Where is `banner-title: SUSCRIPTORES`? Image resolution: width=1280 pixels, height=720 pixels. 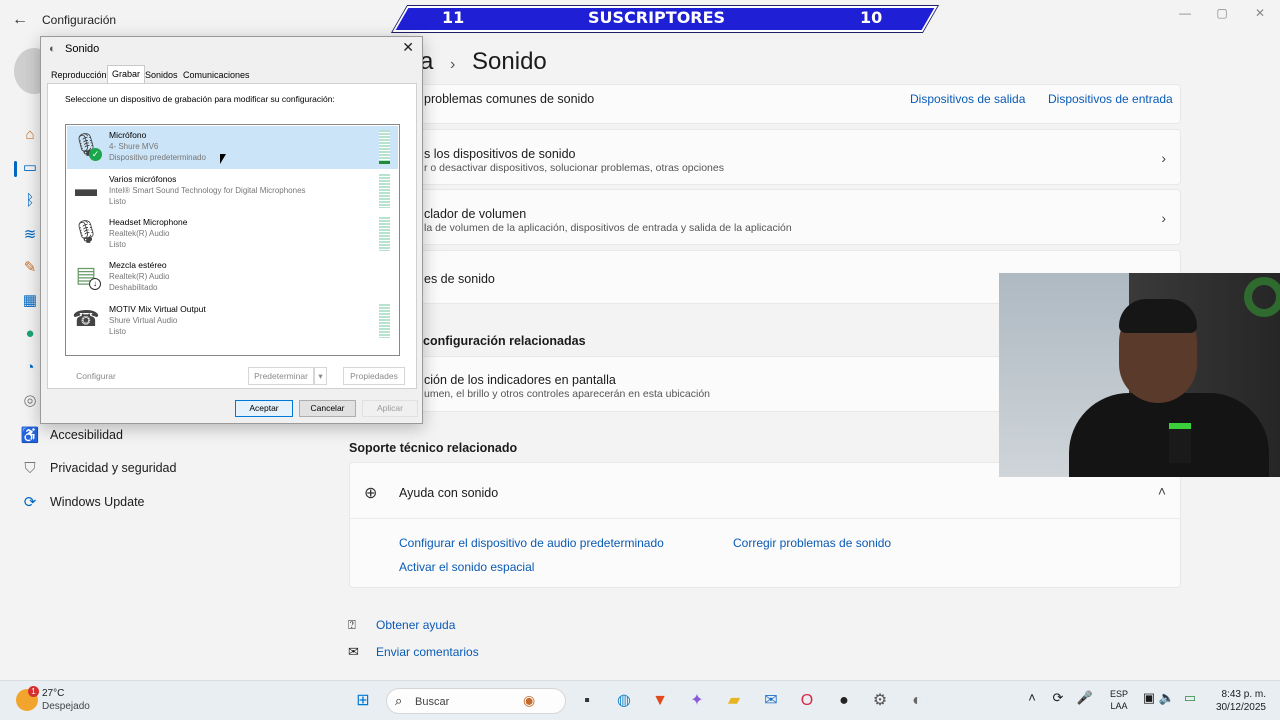
banner-title: SUSCRIPTORES is located at coordinates (657, 17).